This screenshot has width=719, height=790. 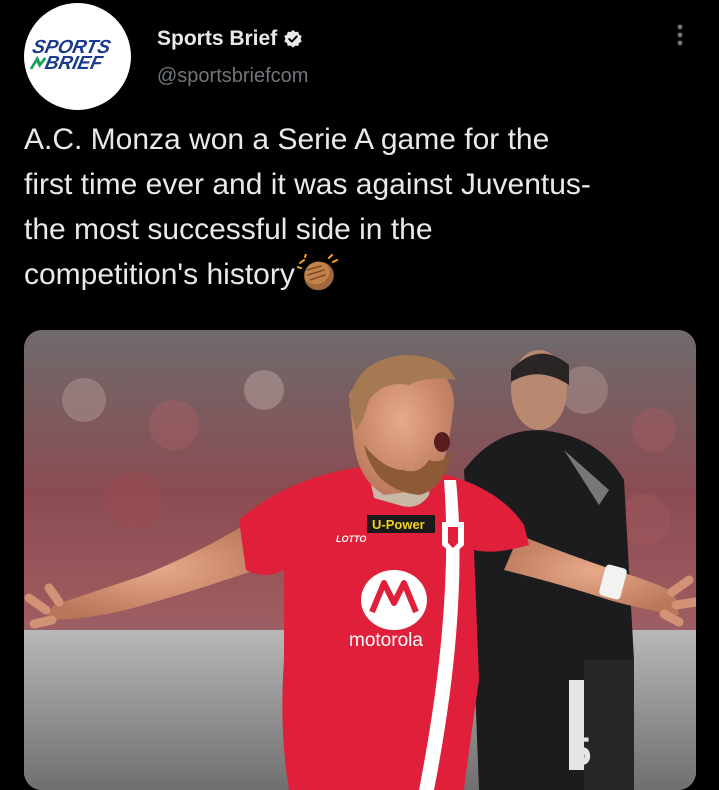 I want to click on shirt-sponsor: motorola, so click(x=386, y=640).